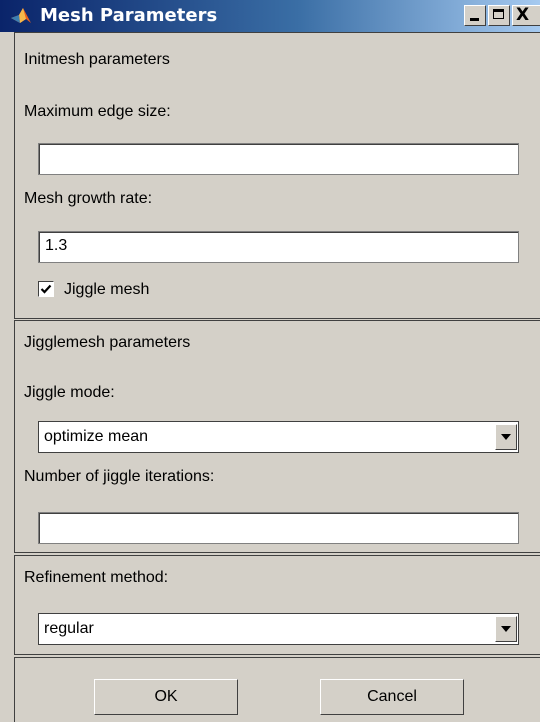 This screenshot has width=540, height=722. What do you see at coordinates (69, 392) in the screenshot?
I see `jiggle-mode-label: Jiggle mode:` at bounding box center [69, 392].